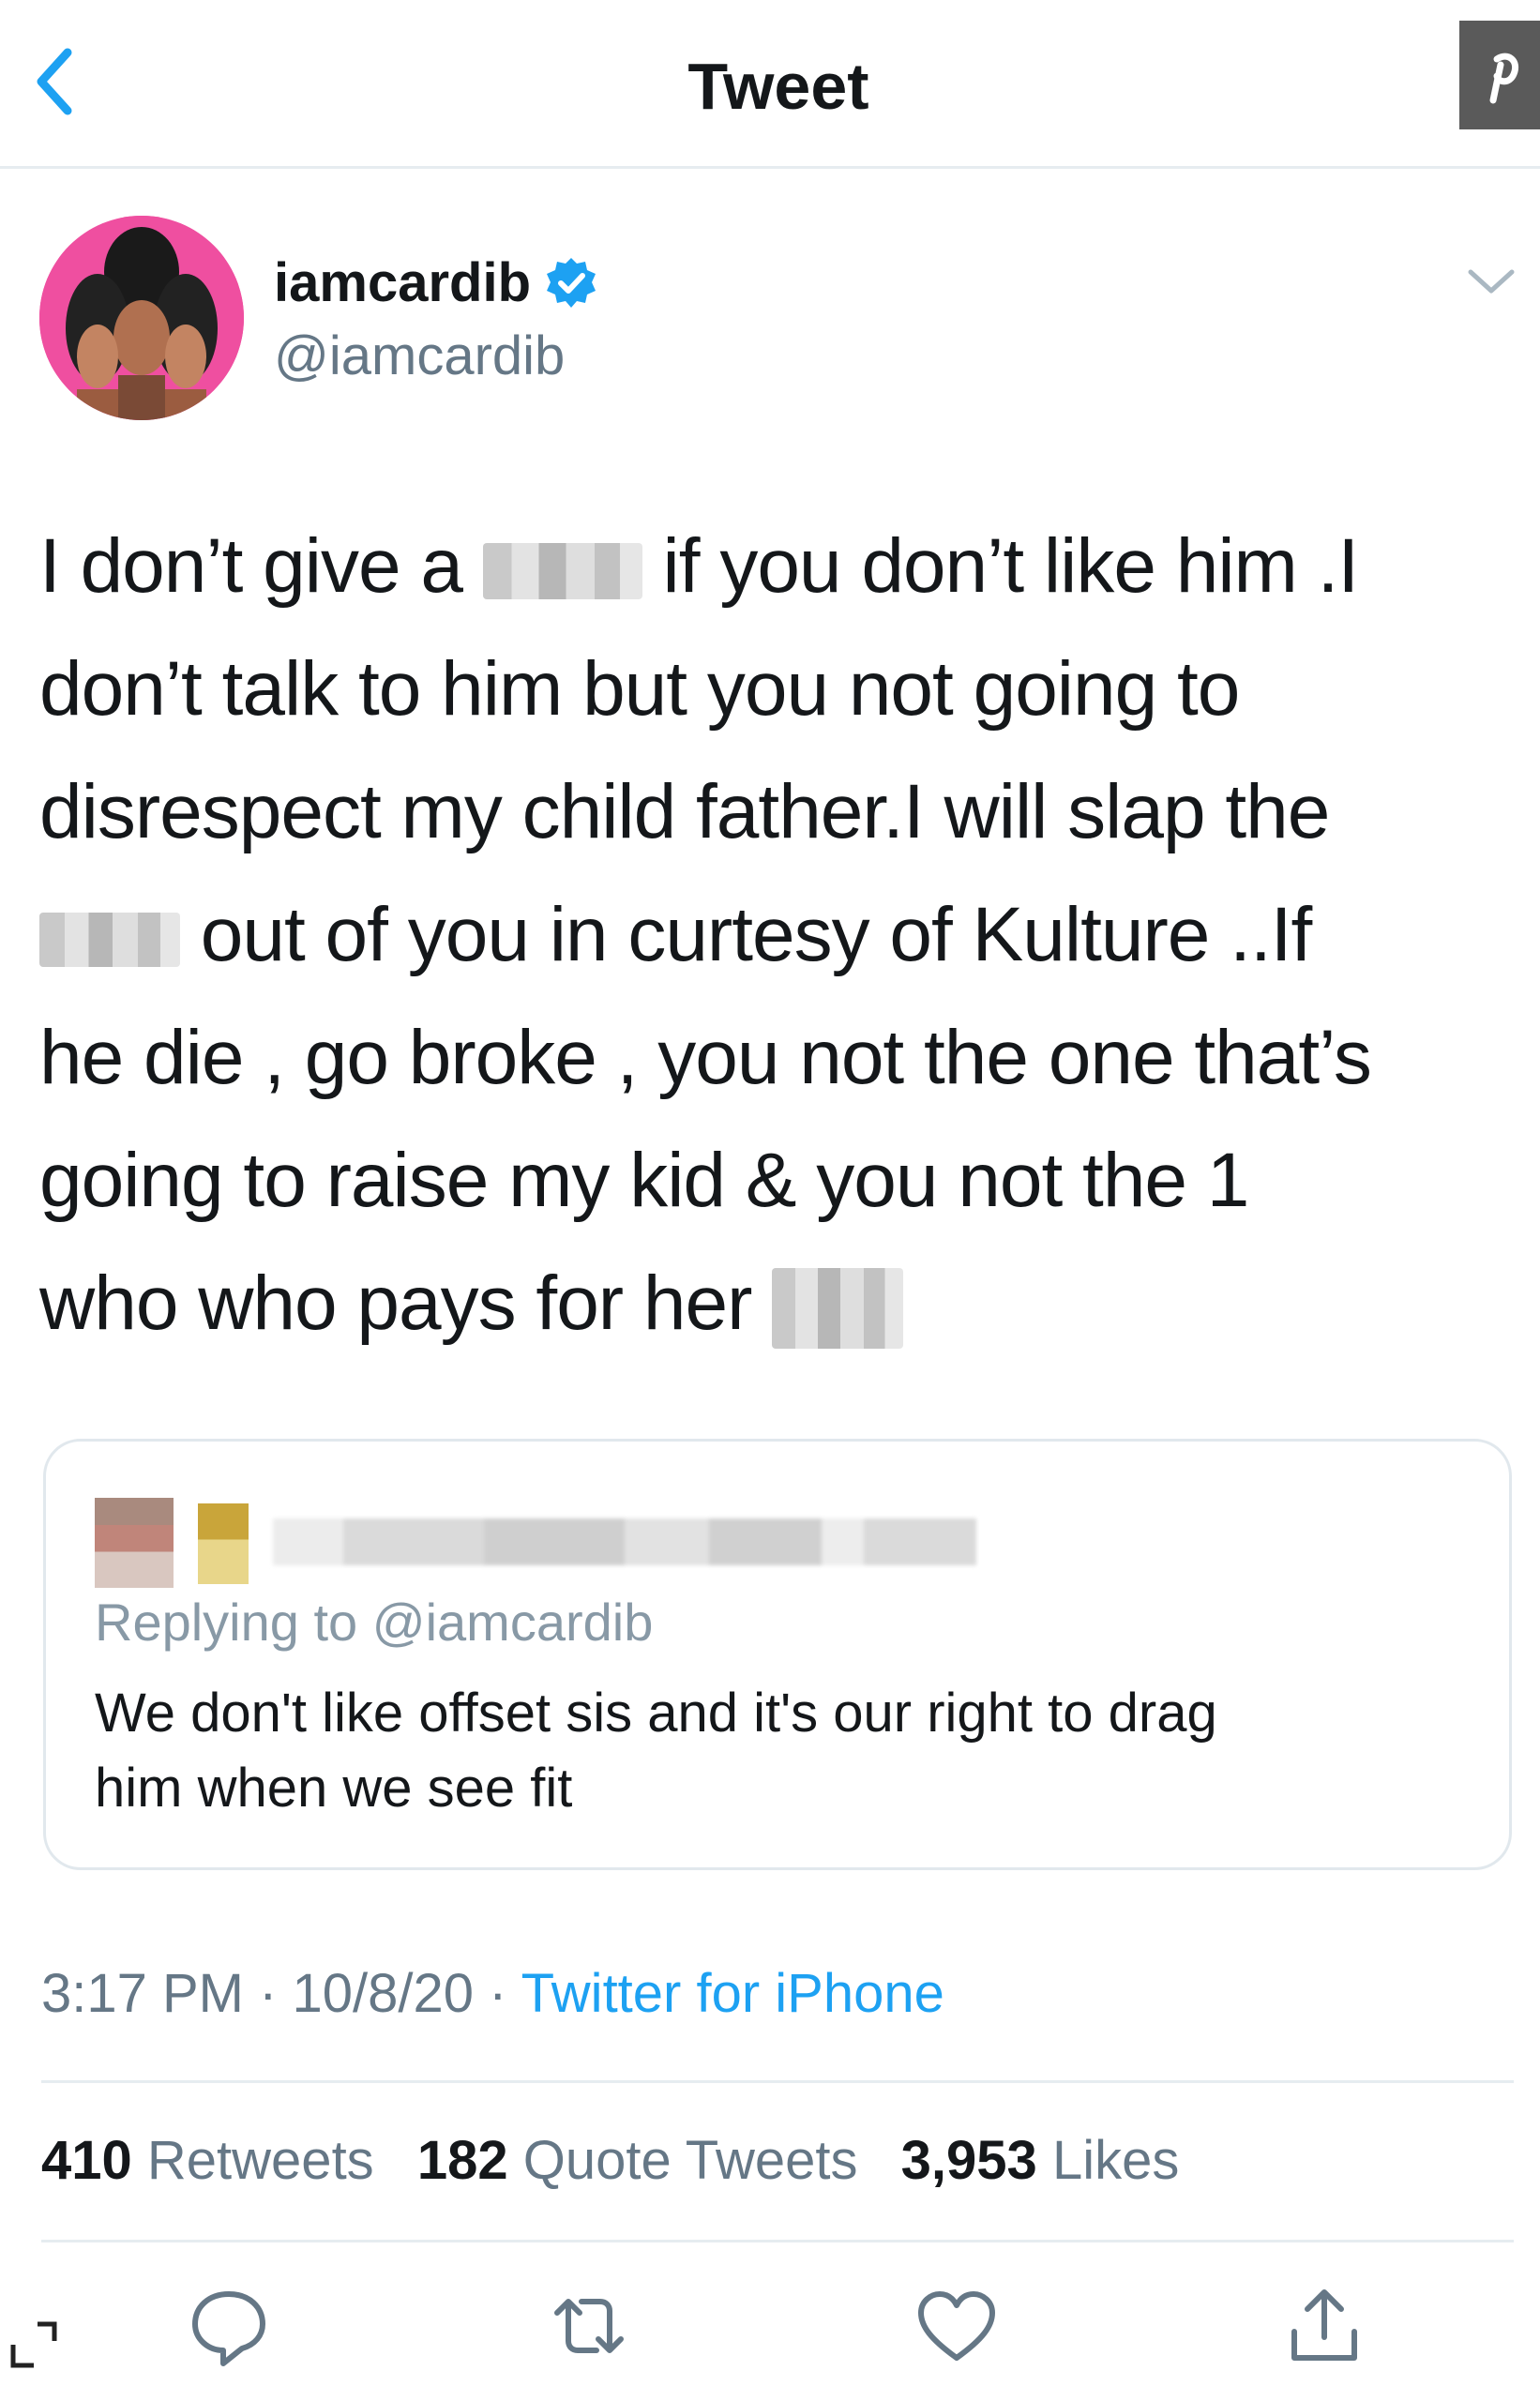 The height and width of the screenshot is (2401, 1540). Describe the element at coordinates (34, 2345) in the screenshot. I see `expand-icon` at that location.